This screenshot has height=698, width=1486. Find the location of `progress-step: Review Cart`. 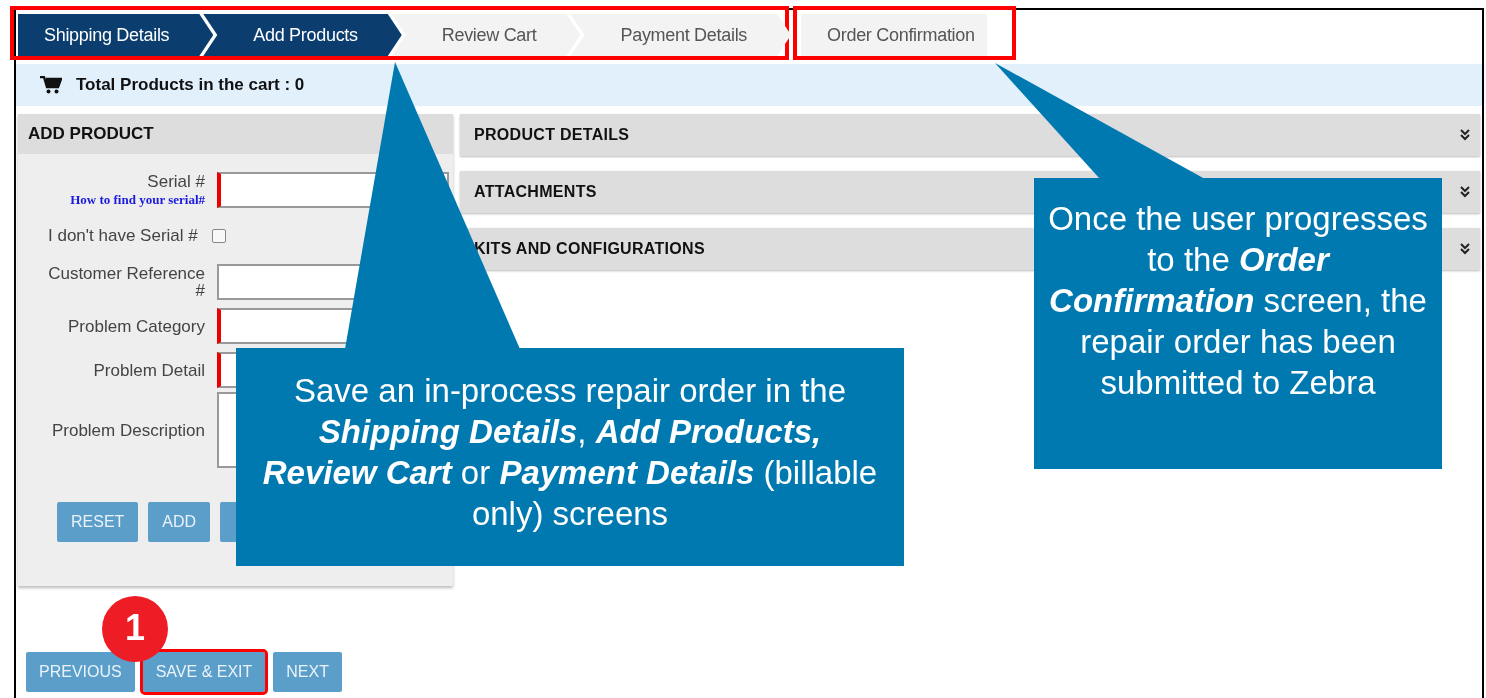

progress-step: Review Cart is located at coordinates (486, 35).